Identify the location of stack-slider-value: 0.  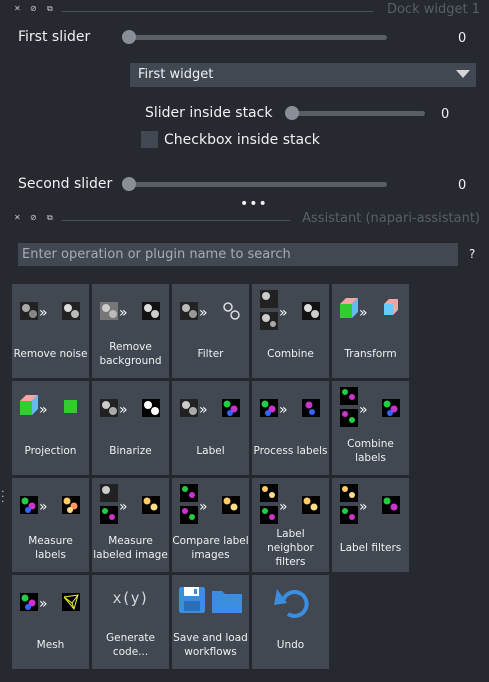
(445, 114).